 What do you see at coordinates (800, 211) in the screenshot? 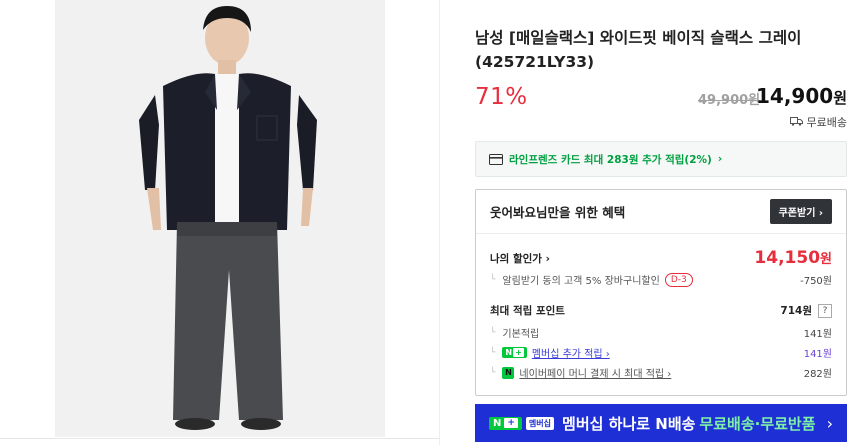
I see `coupon-button: 쿠폰받기 ›` at bounding box center [800, 211].